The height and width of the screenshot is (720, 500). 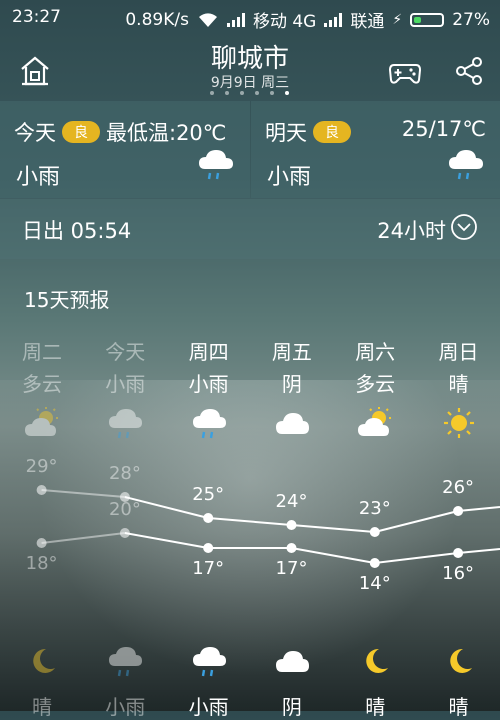 What do you see at coordinates (209, 350) in the screenshot?
I see `day-name: 周四` at bounding box center [209, 350].